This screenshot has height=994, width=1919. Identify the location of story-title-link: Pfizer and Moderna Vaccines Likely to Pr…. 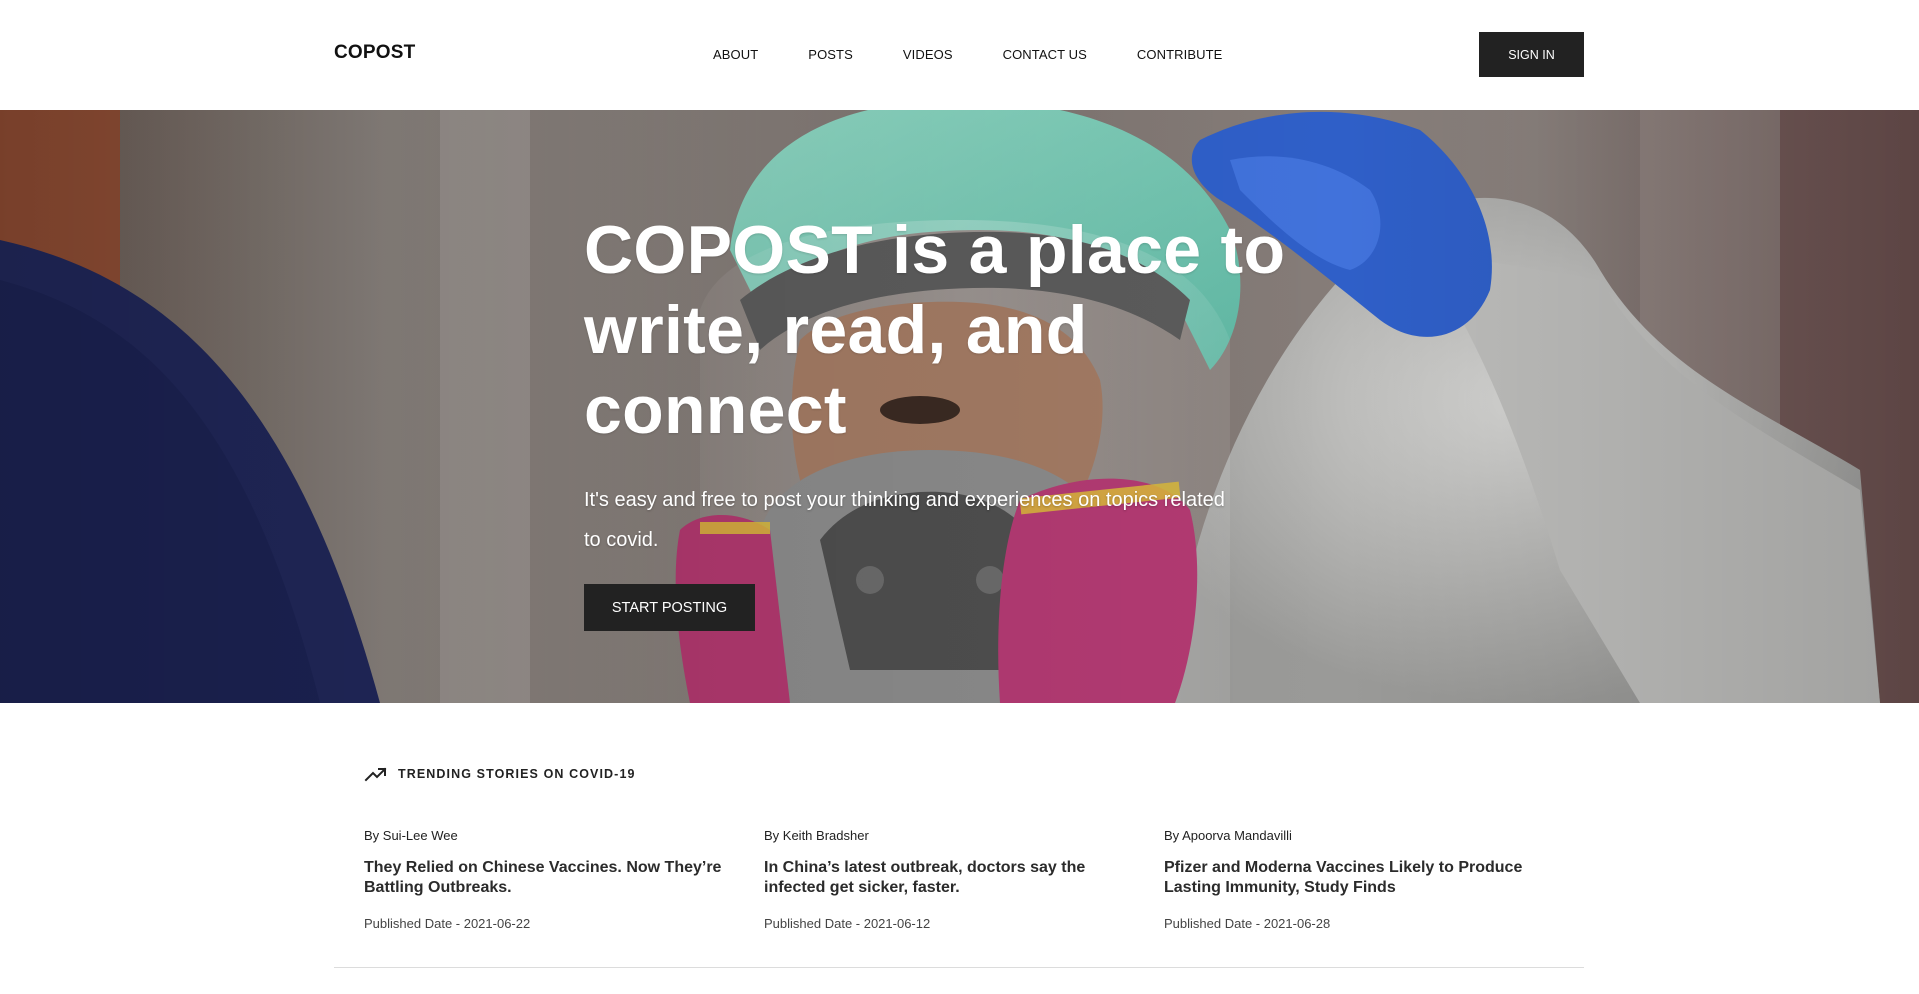
(1349, 878).